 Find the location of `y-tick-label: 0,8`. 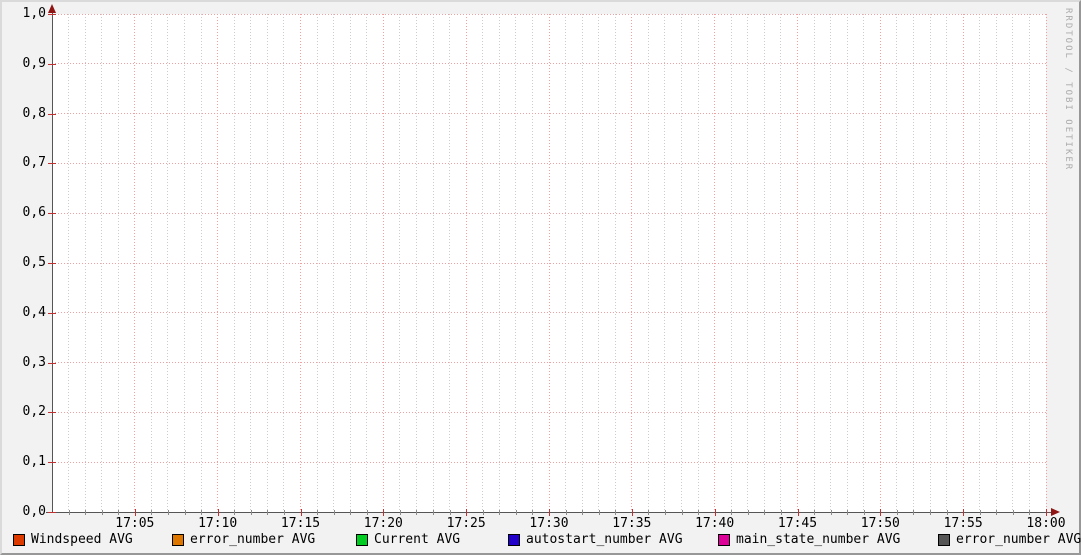

y-tick-label: 0,8 is located at coordinates (34, 113).